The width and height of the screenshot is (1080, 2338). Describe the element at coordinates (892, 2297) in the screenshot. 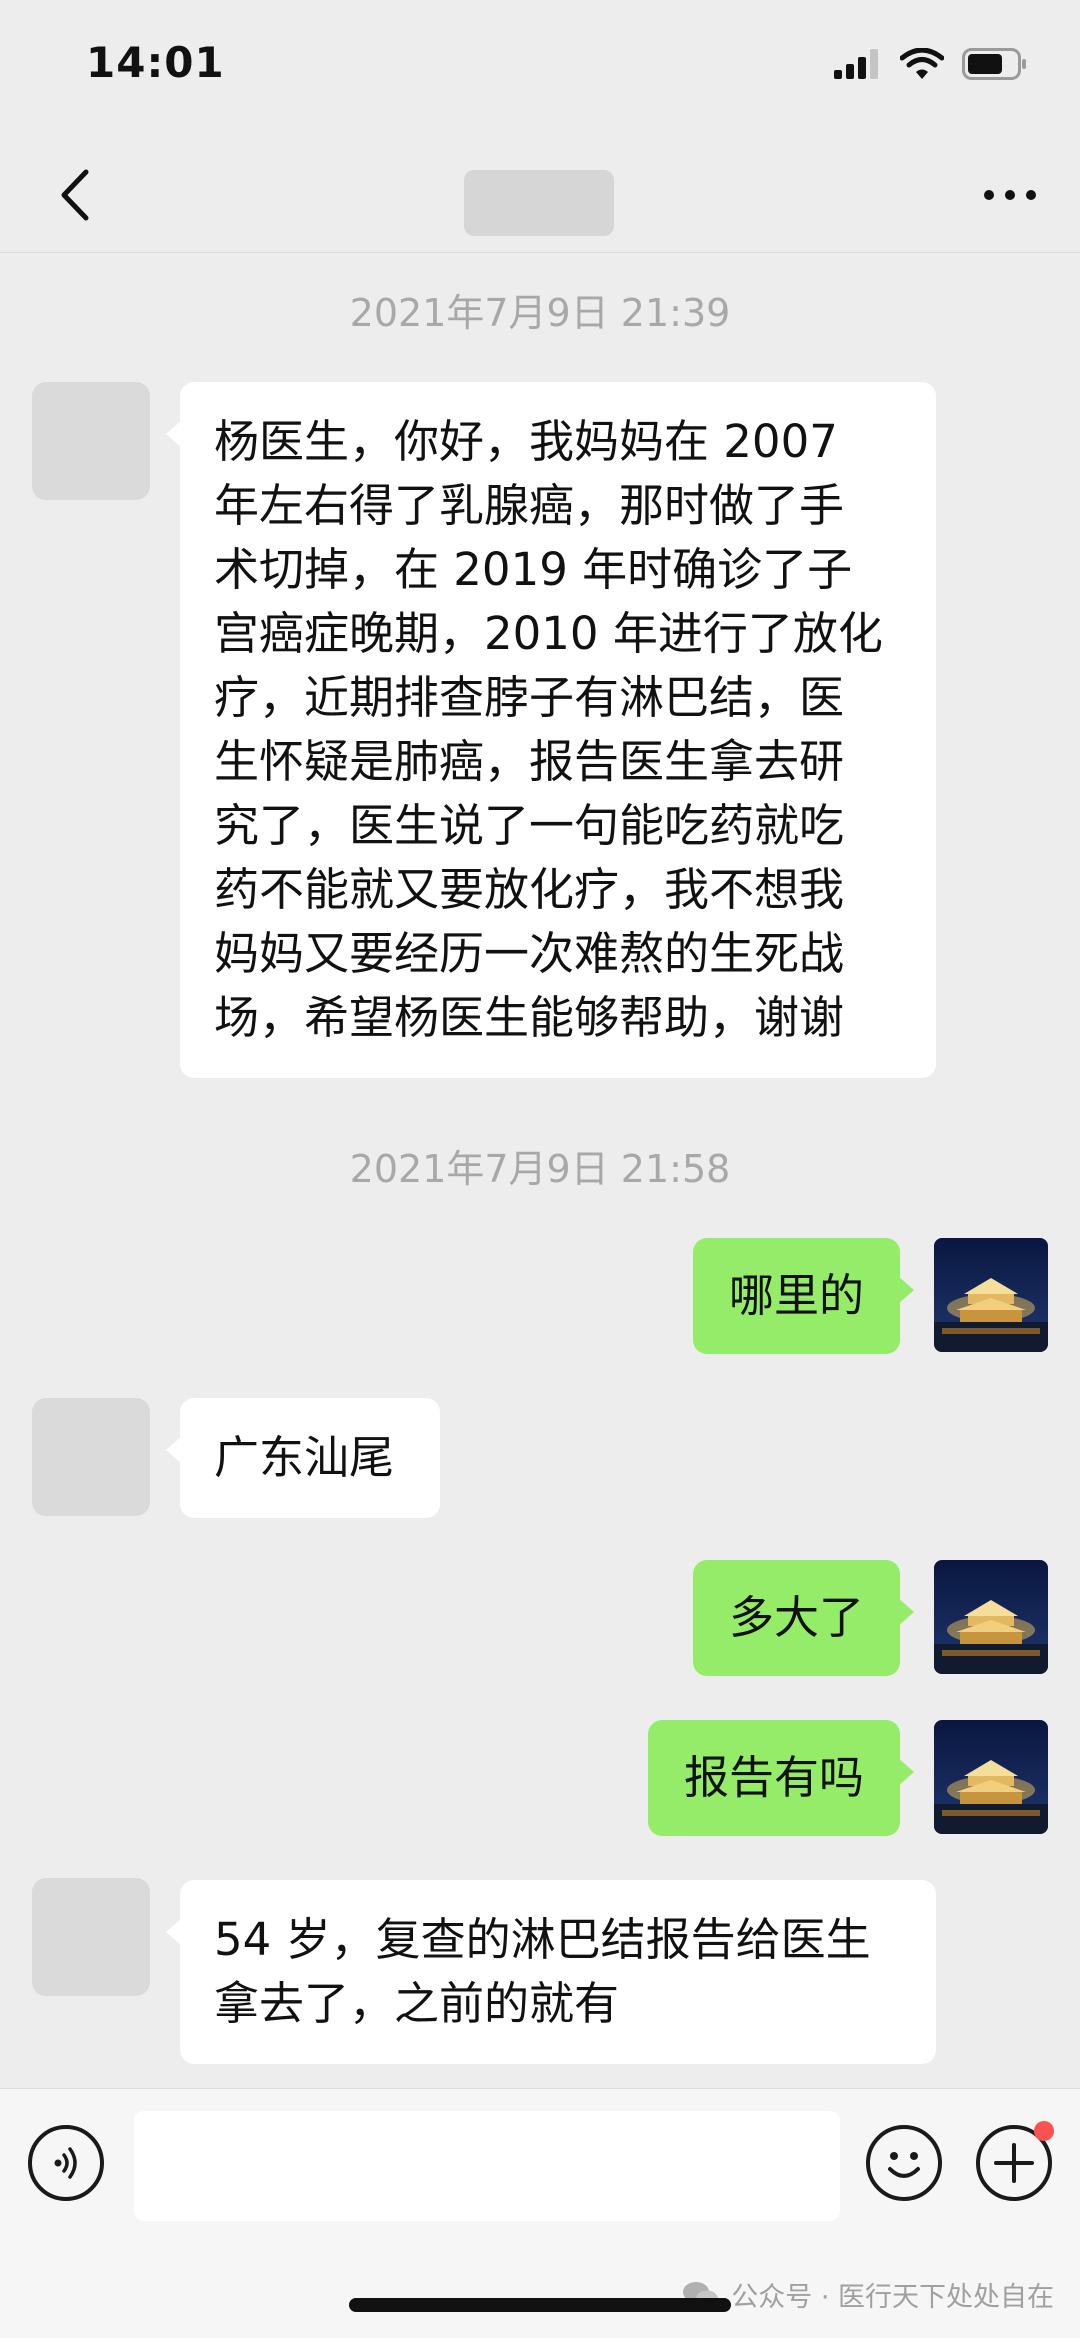

I see `watermark-text: 公众号 · 医行天下处处自在` at that location.